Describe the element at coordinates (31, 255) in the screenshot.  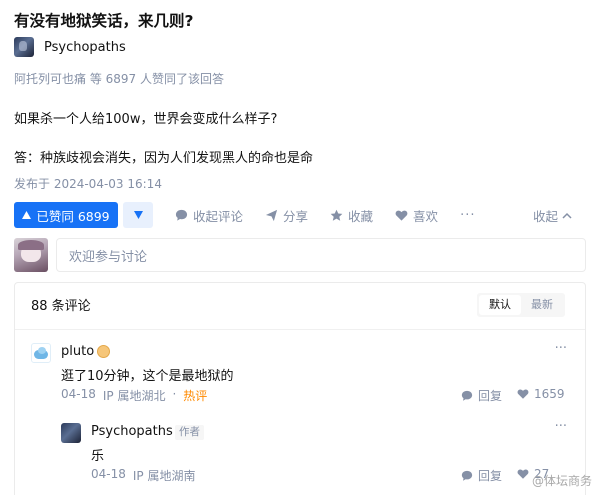
I see `current-user-avatar` at that location.